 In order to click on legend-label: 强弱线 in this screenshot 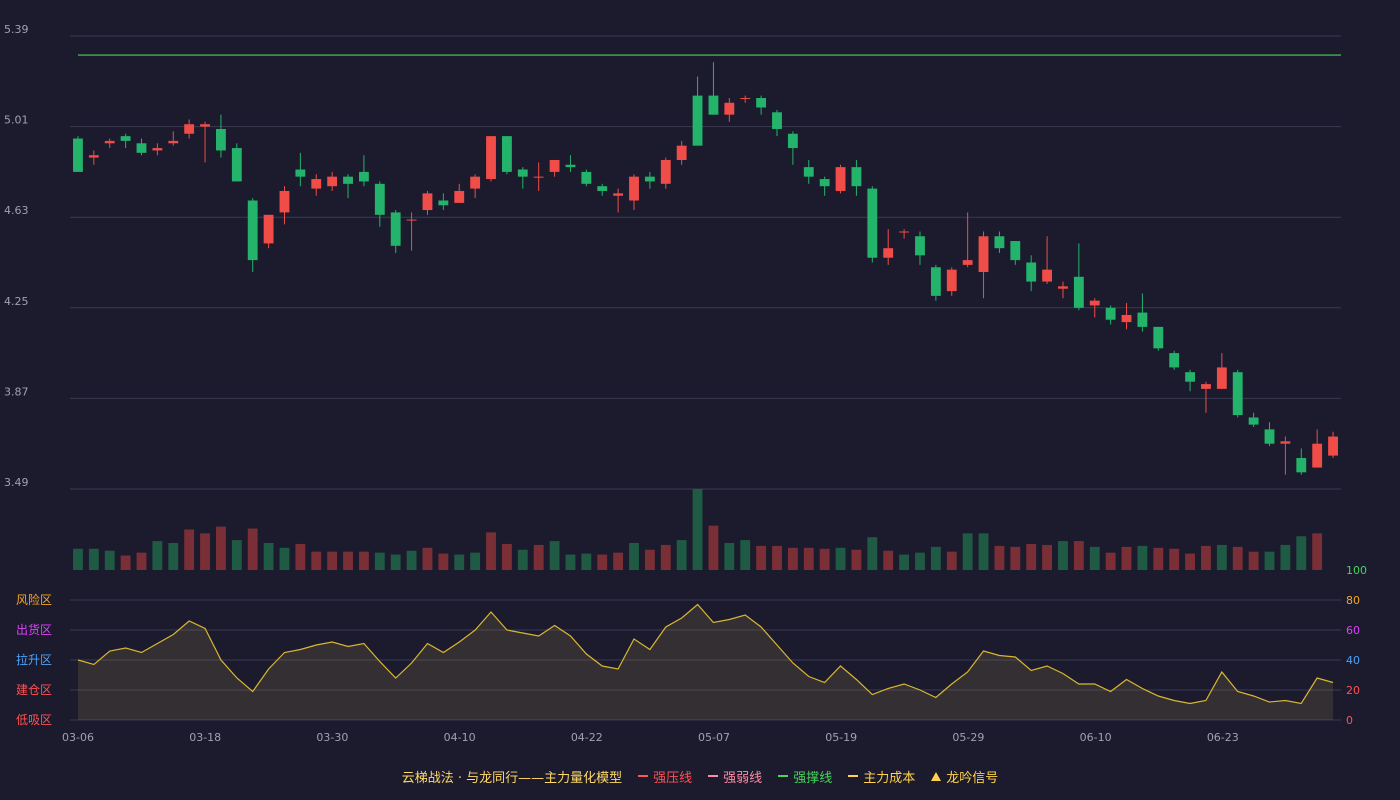, I will do `click(743, 778)`.